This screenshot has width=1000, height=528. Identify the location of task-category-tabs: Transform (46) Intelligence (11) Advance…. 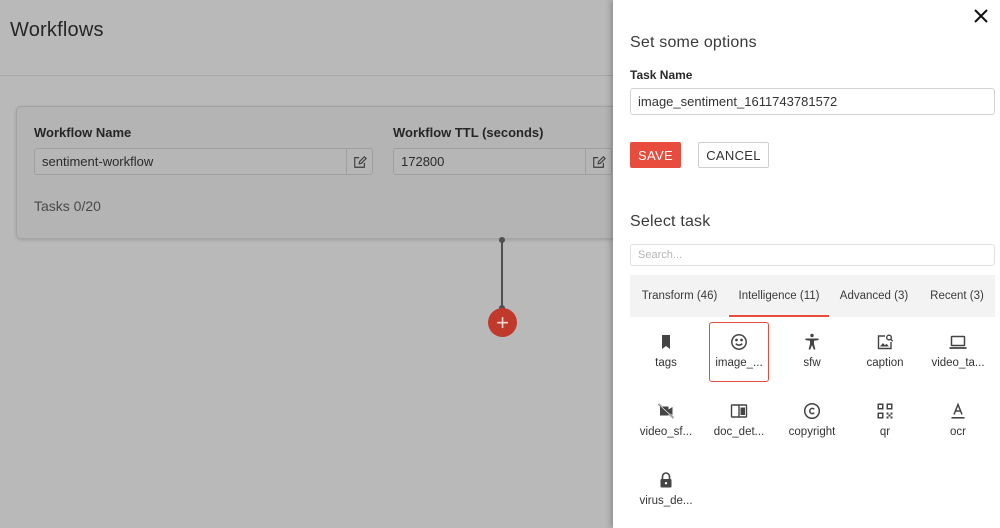
(812, 296).